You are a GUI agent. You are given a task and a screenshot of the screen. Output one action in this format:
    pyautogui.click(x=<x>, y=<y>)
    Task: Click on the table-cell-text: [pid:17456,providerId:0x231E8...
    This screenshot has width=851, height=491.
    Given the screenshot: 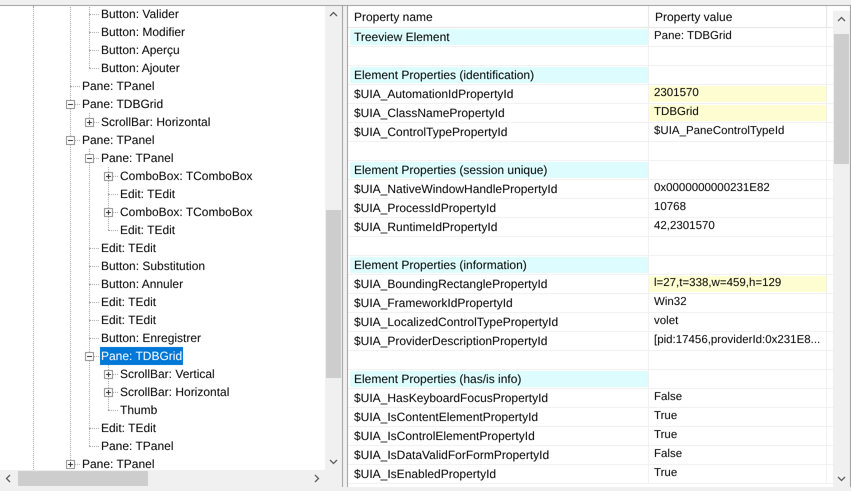 What is the action you would take?
    pyautogui.click(x=737, y=340)
    